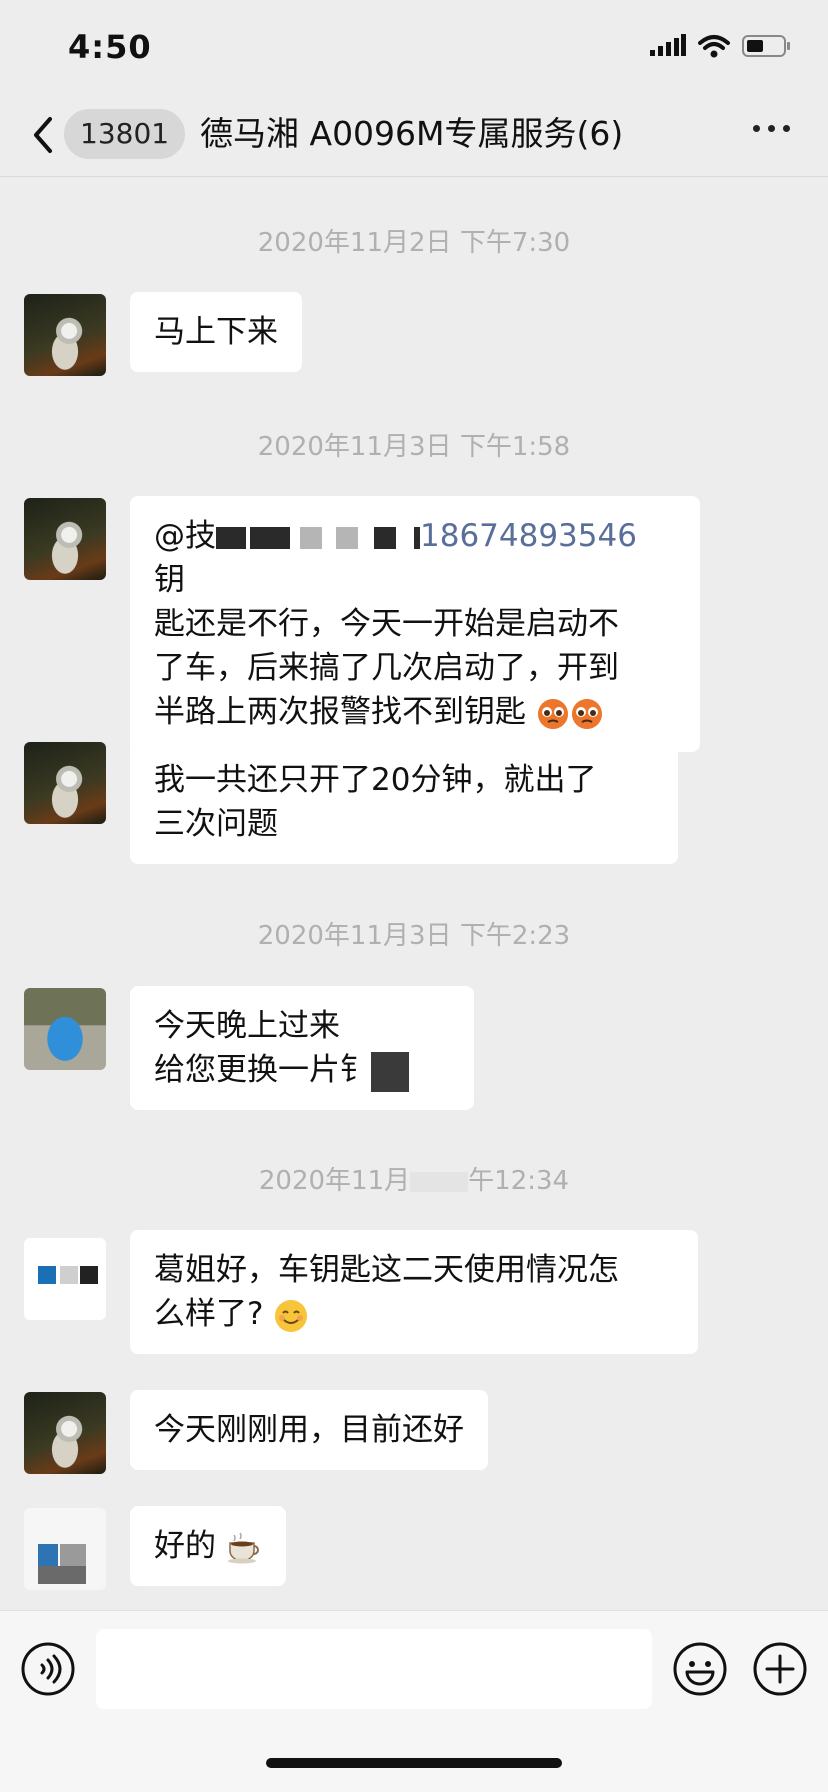  What do you see at coordinates (414, 47) in the screenshot?
I see `status-bar: 4:50` at bounding box center [414, 47].